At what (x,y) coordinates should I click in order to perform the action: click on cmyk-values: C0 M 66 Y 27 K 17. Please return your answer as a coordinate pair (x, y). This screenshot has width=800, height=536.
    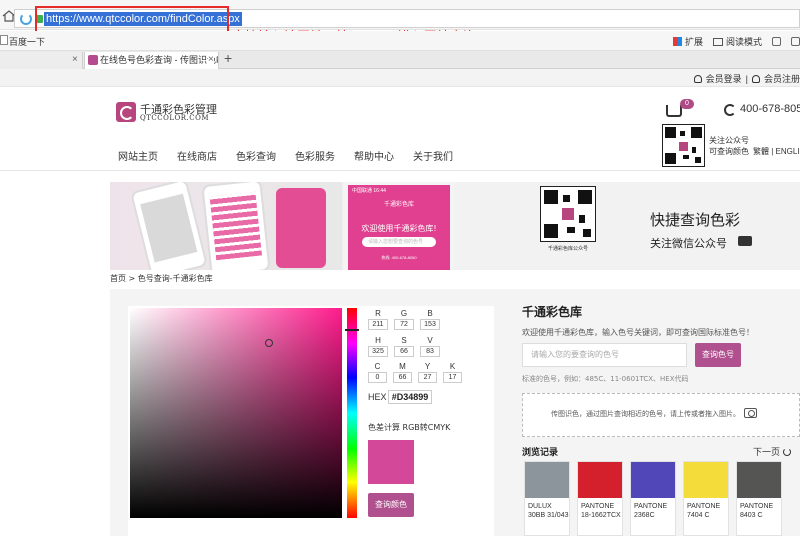
    Looking at the image, I should click on (415, 372).